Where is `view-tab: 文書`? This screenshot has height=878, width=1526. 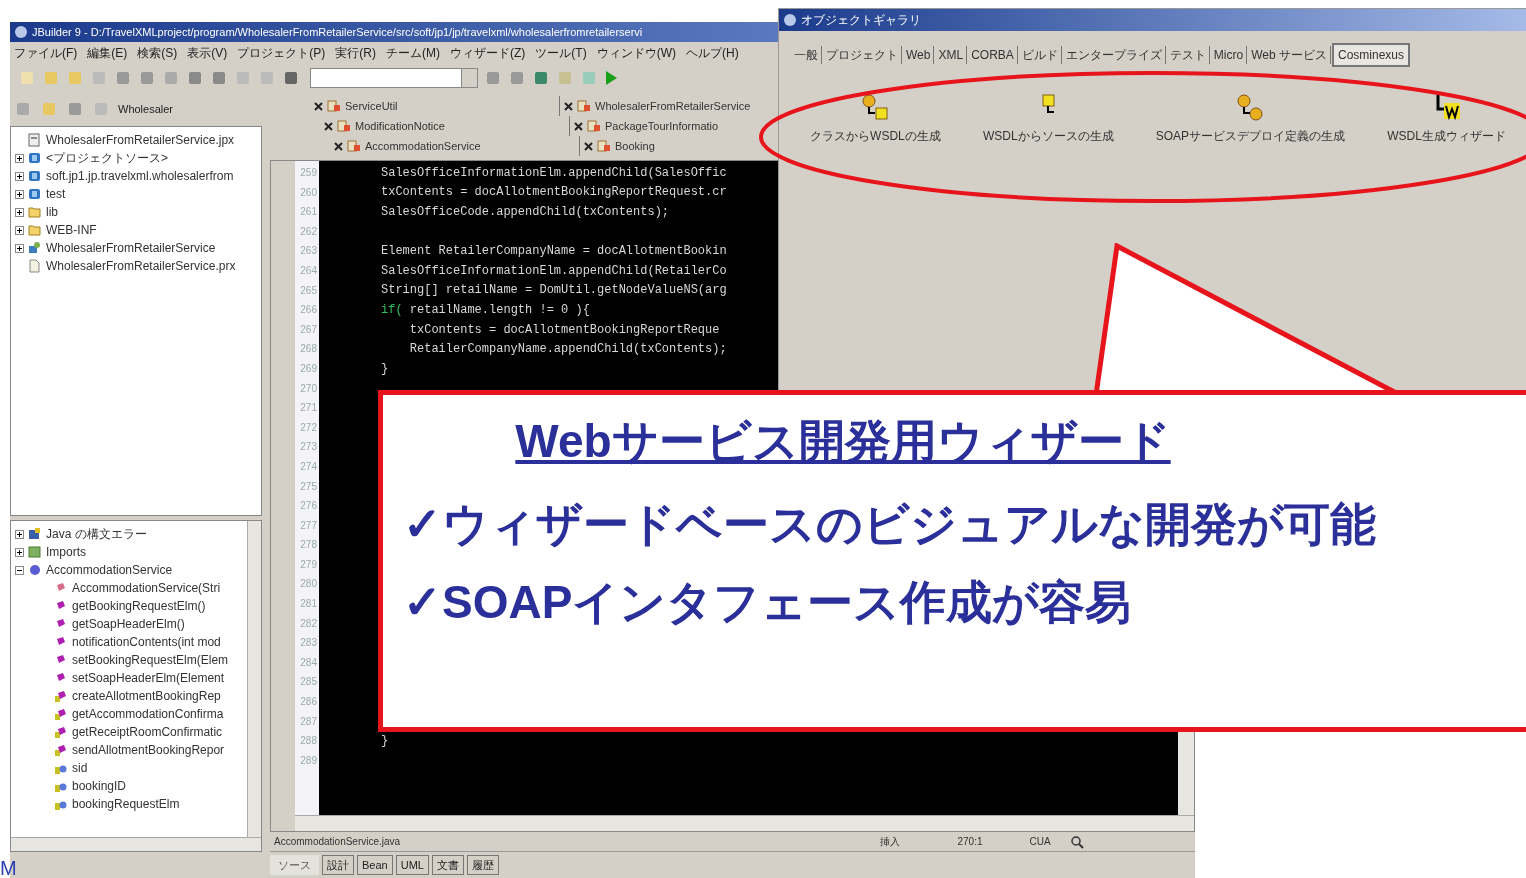 view-tab: 文書 is located at coordinates (447, 865).